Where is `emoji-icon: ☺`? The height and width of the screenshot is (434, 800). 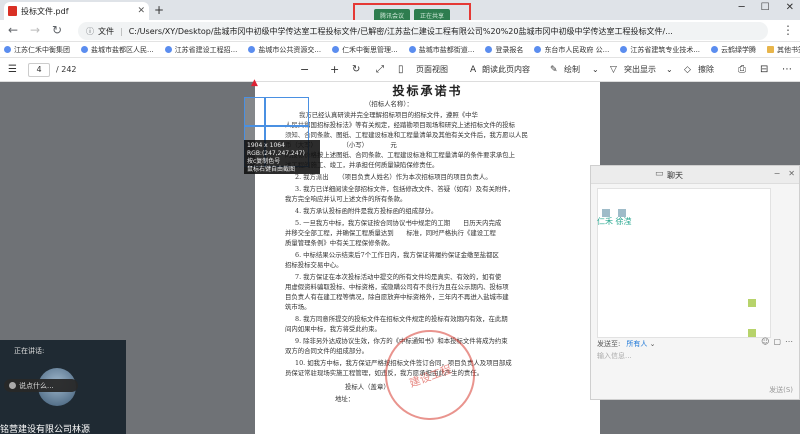 emoji-icon: ☺ is located at coordinates (765, 341).